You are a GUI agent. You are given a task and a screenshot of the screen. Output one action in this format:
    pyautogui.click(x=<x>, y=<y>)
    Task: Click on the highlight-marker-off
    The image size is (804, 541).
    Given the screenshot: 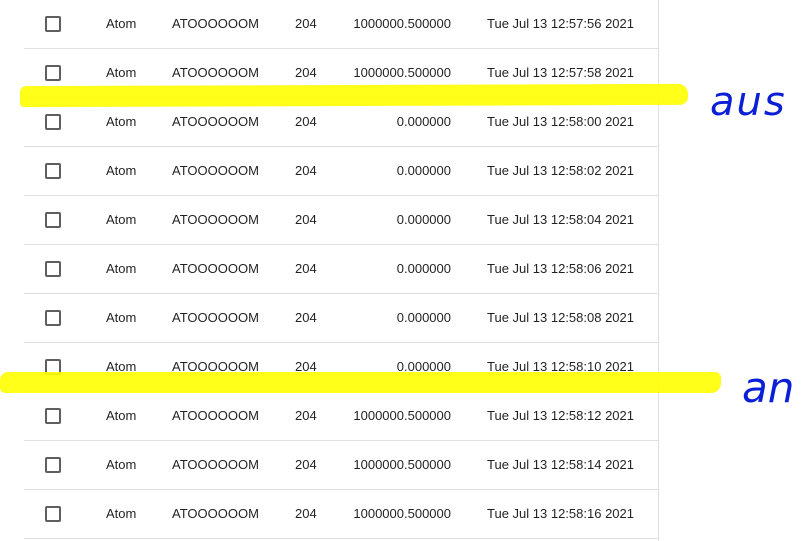 What is the action you would take?
    pyautogui.click(x=354, y=95)
    